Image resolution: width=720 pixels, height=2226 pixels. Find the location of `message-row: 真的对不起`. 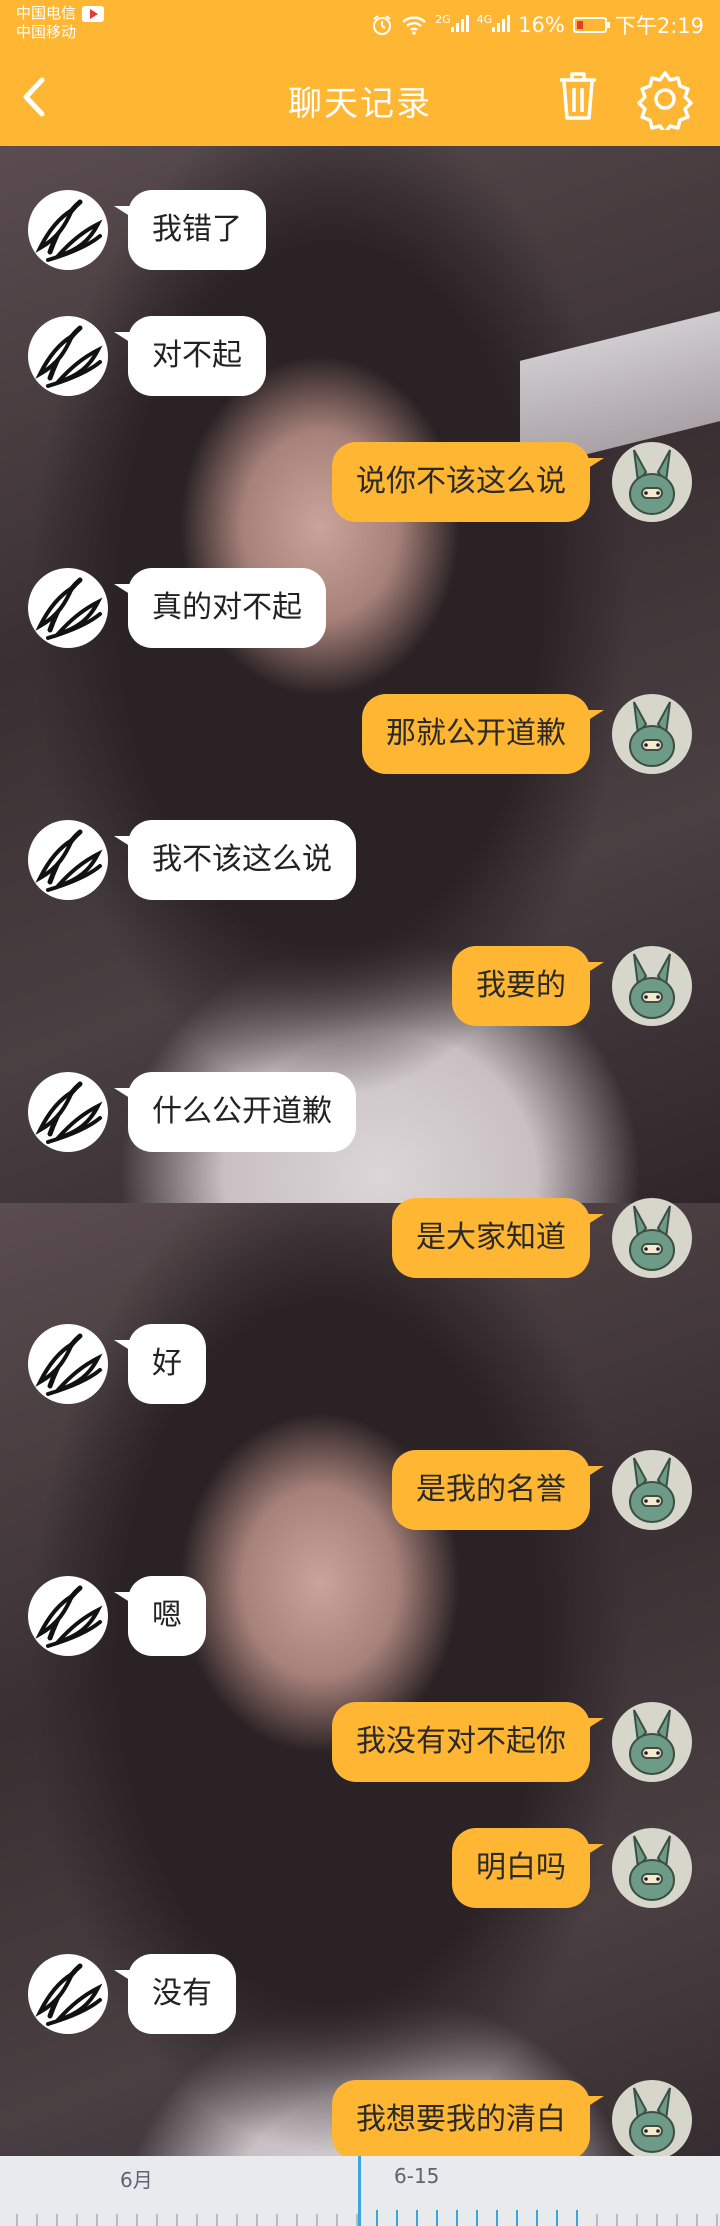

message-row: 真的对不起 is located at coordinates (360, 608).